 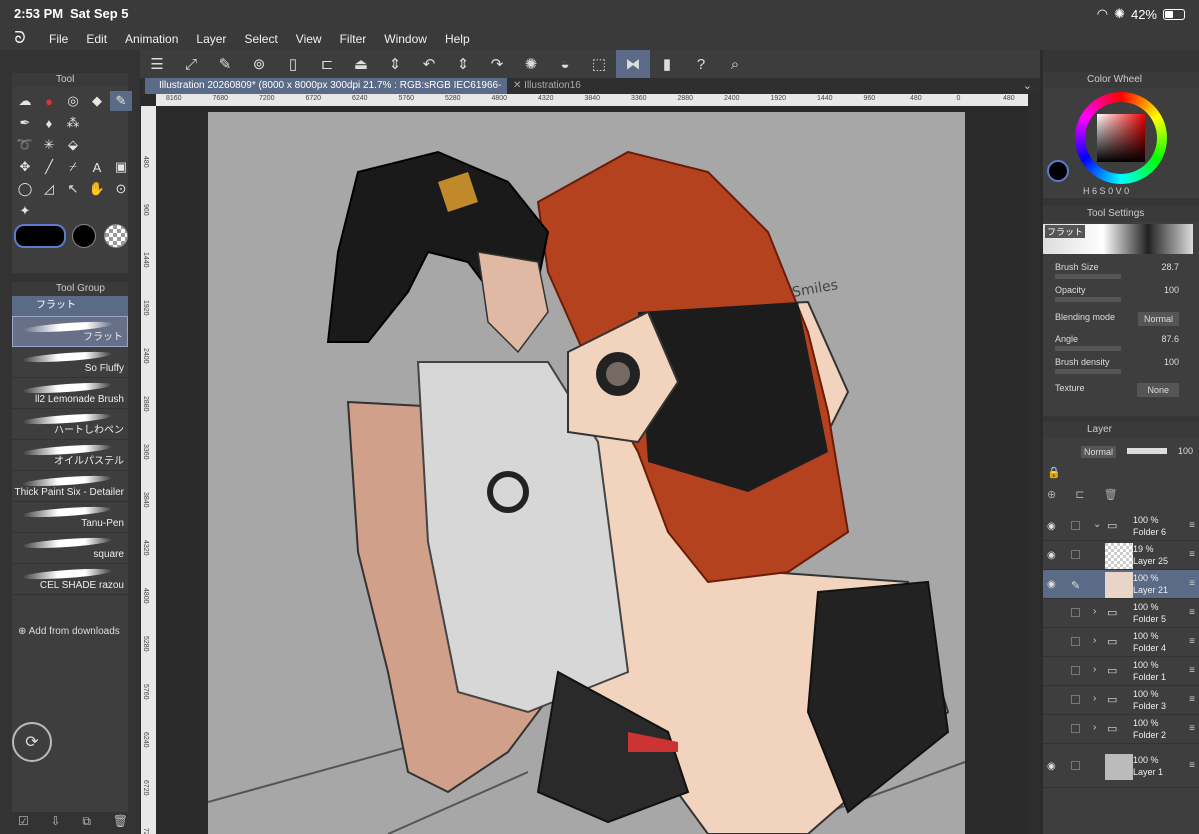 What do you see at coordinates (73, 101) in the screenshot?
I see `lasso-fill-icon: ◎` at bounding box center [73, 101].